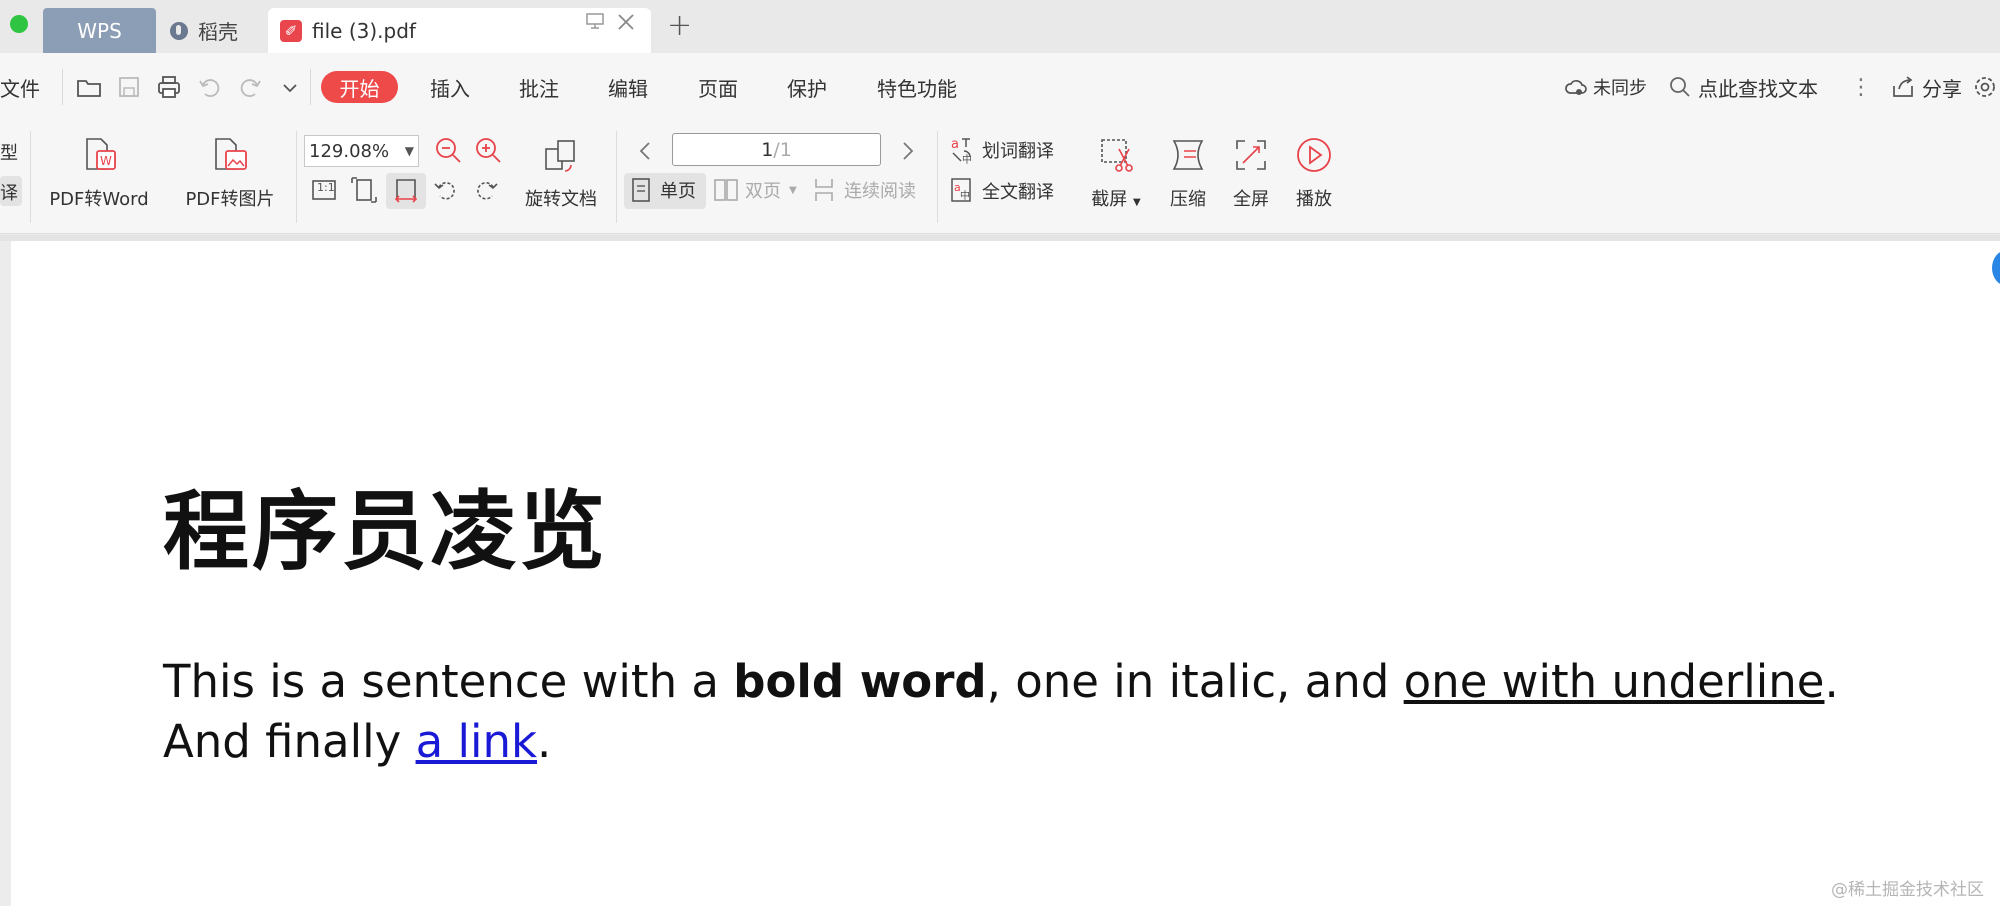 The width and height of the screenshot is (2000, 906). What do you see at coordinates (1861, 87) in the screenshot?
I see `more-icon: ⋮` at bounding box center [1861, 87].